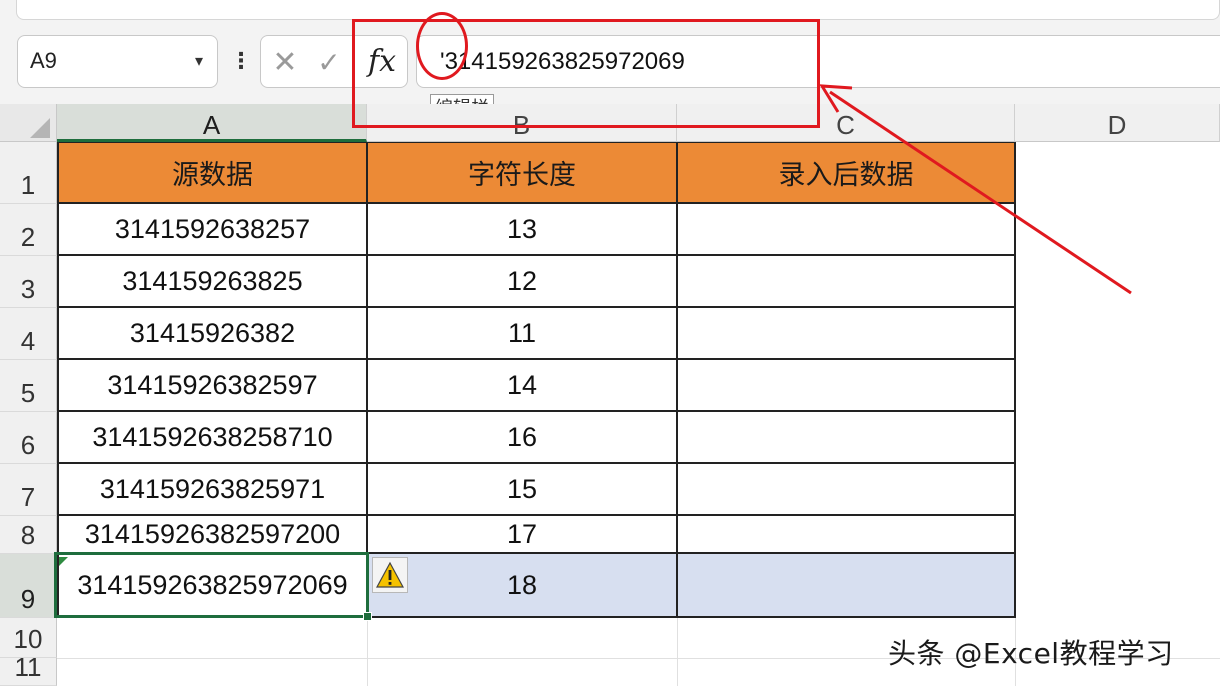 This screenshot has height=686, width=1220. What do you see at coordinates (975, 189) in the screenshot?
I see `annotation-arrow` at bounding box center [975, 189].